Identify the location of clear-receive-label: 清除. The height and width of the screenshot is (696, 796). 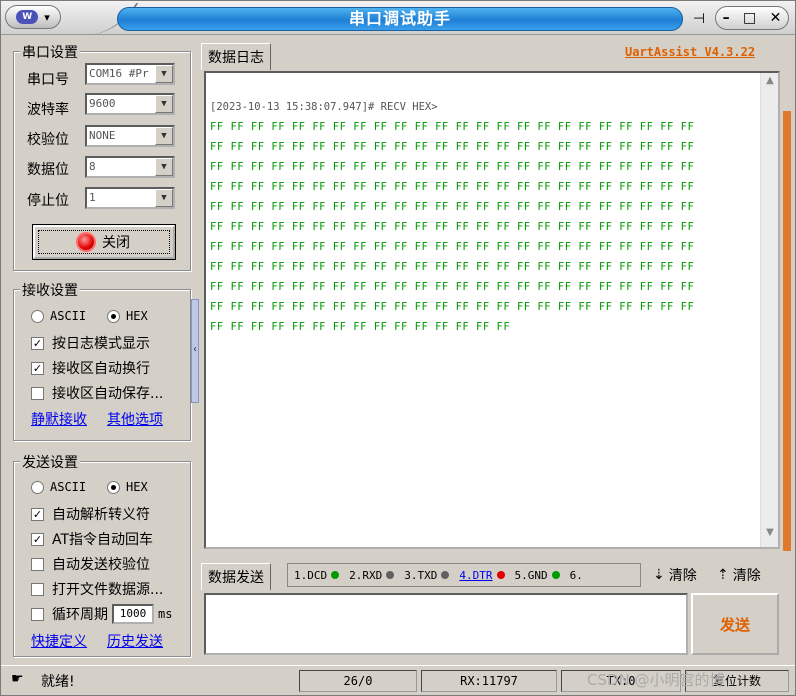
(682, 576).